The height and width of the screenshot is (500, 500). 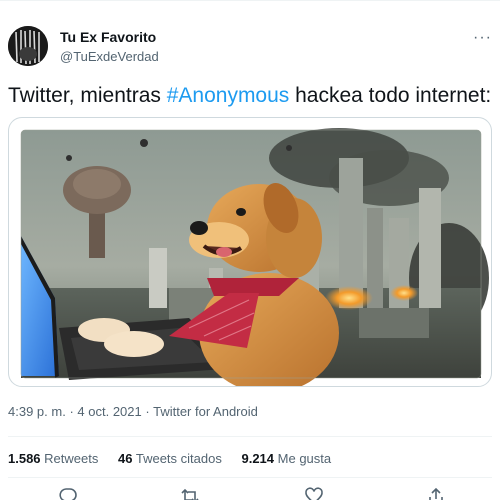 I want to click on tweet-text-before: Twitter, mientras, so click(x=87, y=95).